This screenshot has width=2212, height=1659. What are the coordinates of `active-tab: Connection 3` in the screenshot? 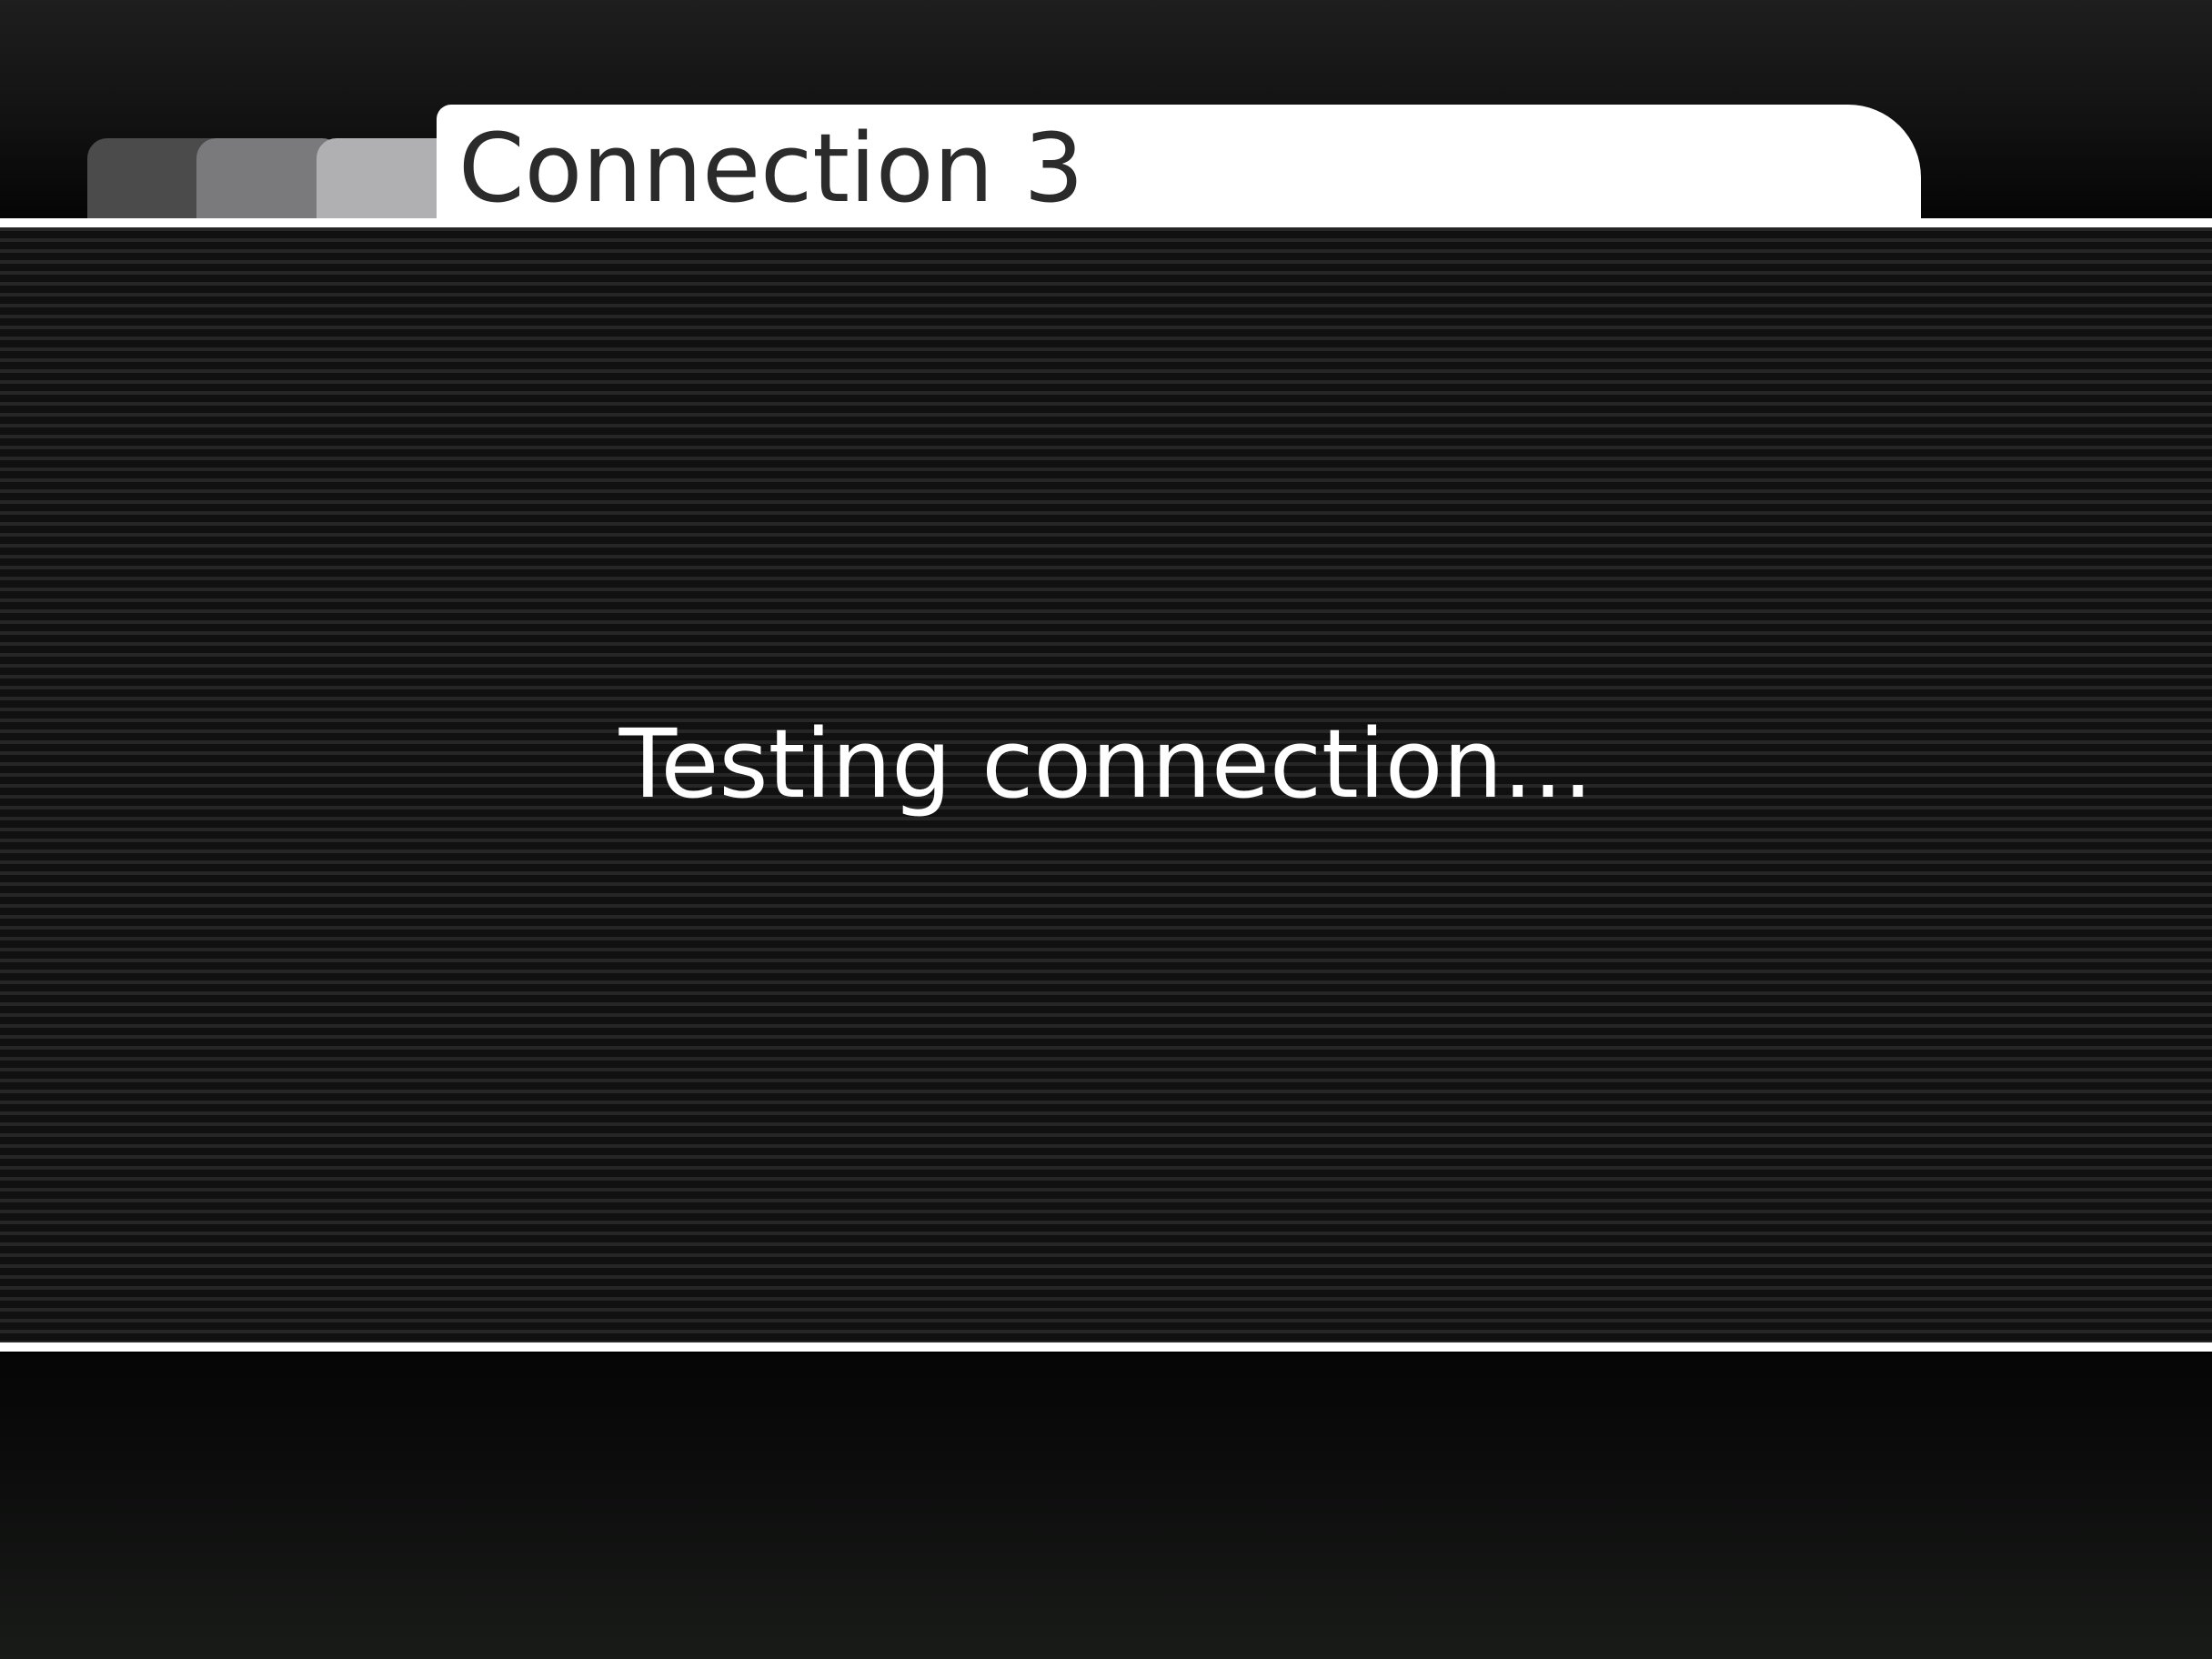 It's located at (1179, 168).